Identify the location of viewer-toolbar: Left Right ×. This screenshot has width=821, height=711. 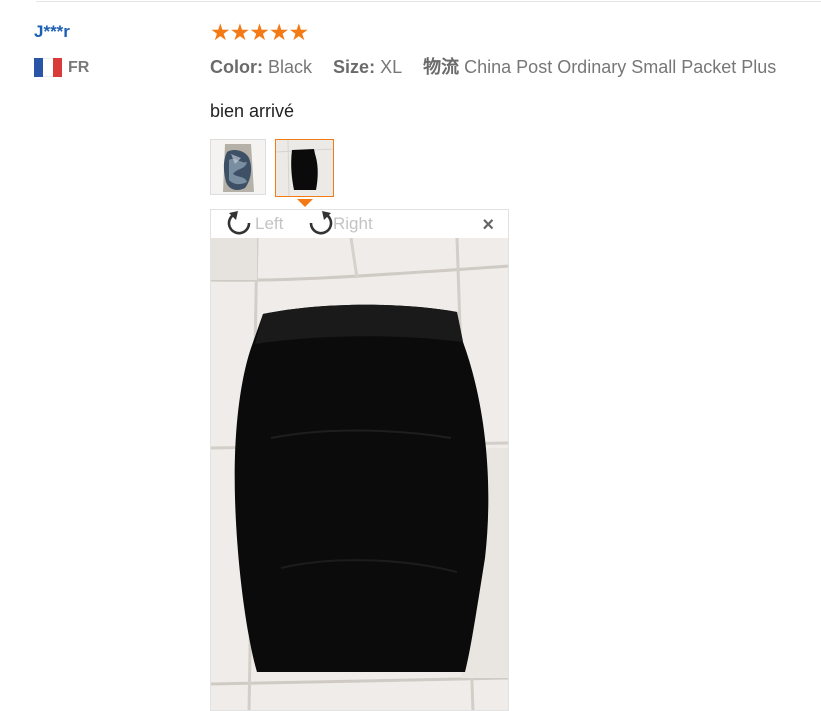
(359, 224).